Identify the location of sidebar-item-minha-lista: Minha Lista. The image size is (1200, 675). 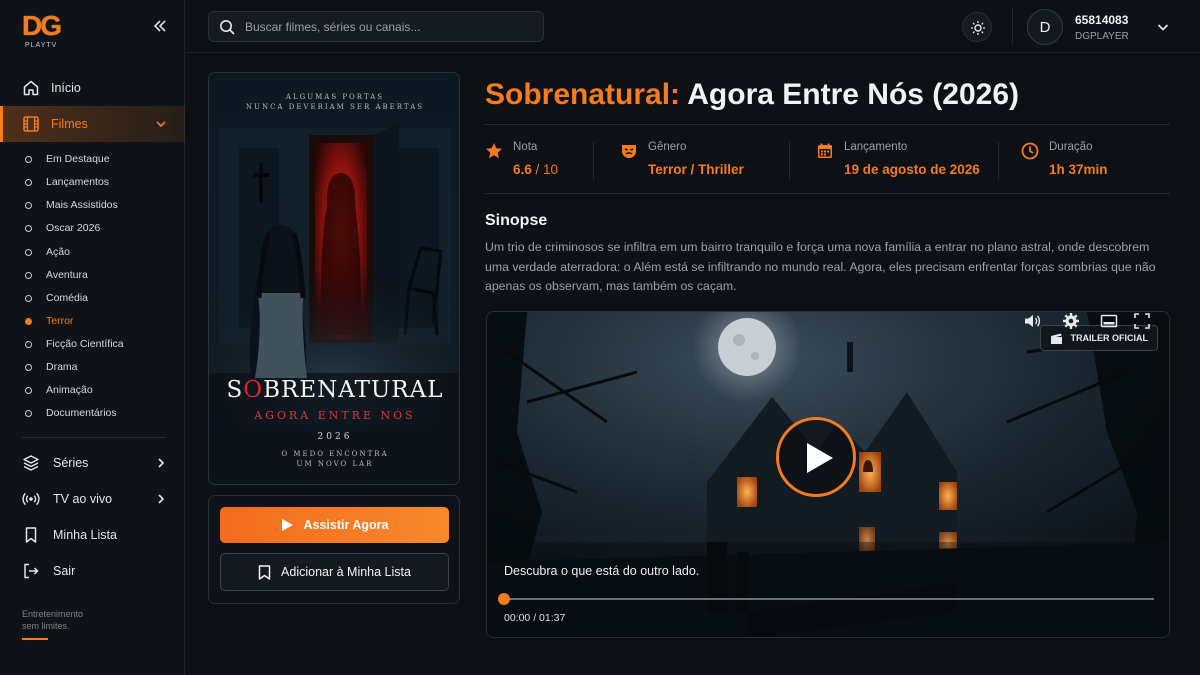
(92, 535).